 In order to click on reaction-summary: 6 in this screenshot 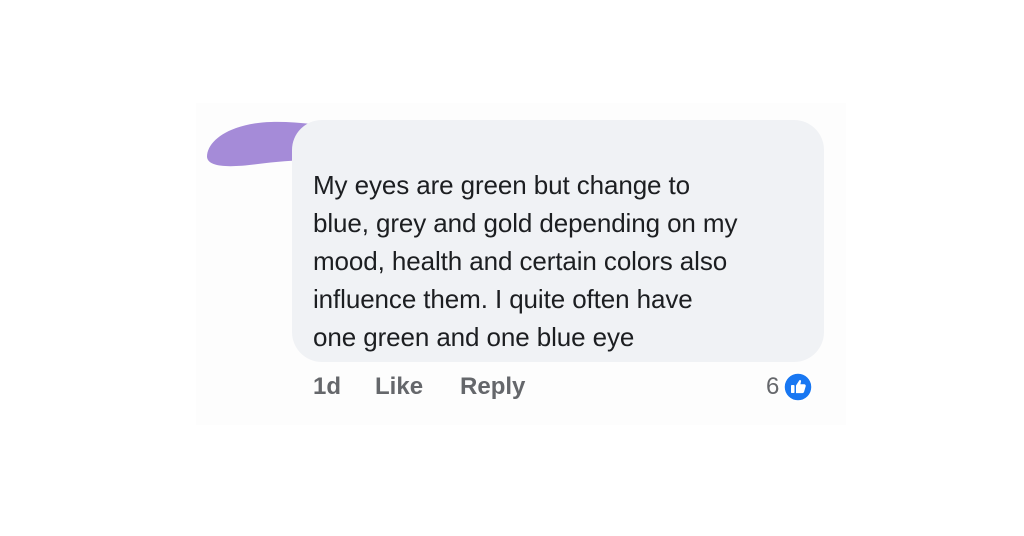, I will do `click(790, 387)`.